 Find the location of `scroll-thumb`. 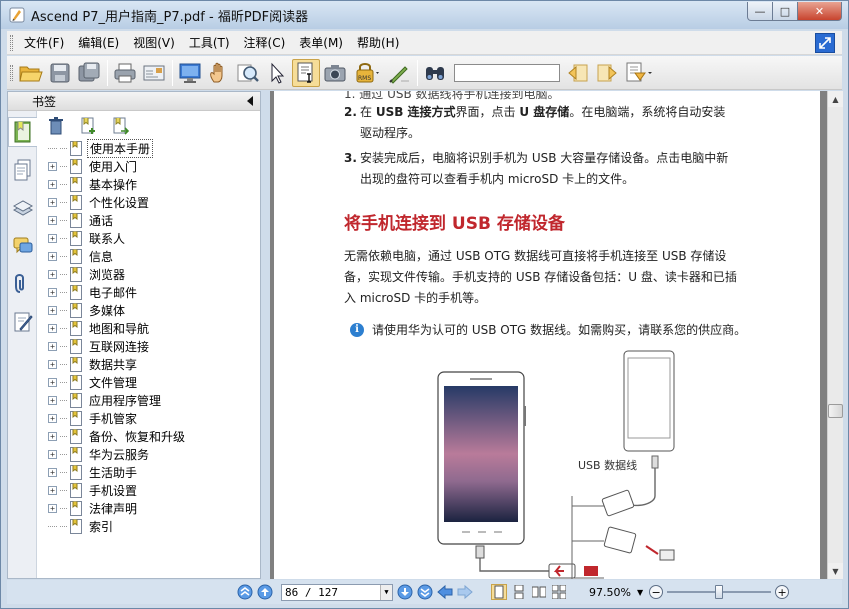

scroll-thumb is located at coordinates (835, 411).